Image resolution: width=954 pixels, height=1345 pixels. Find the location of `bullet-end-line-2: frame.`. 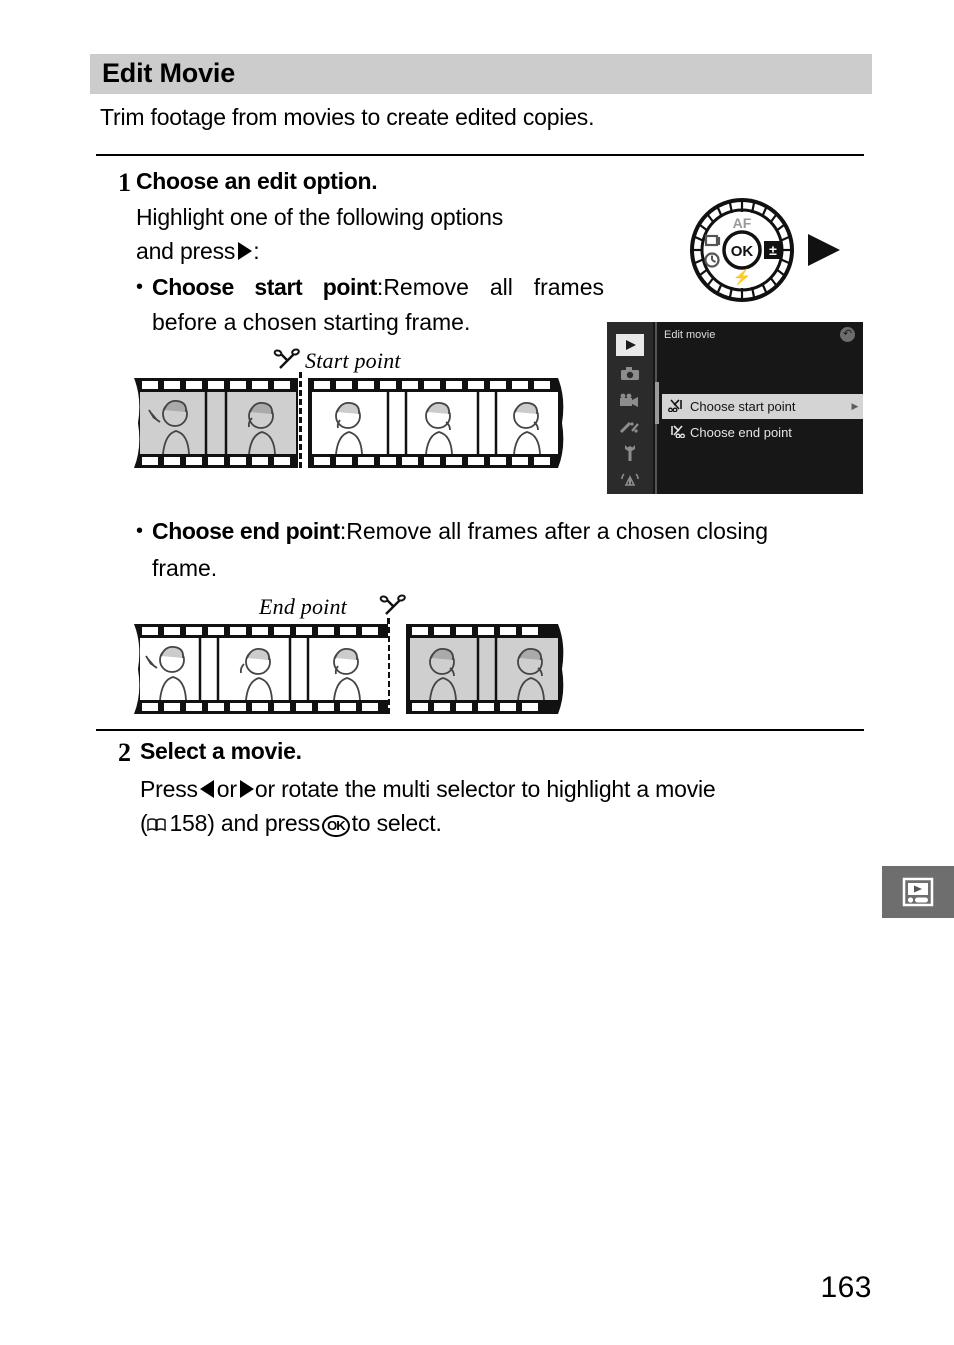

bullet-end-line-2: frame. is located at coordinates (185, 568).